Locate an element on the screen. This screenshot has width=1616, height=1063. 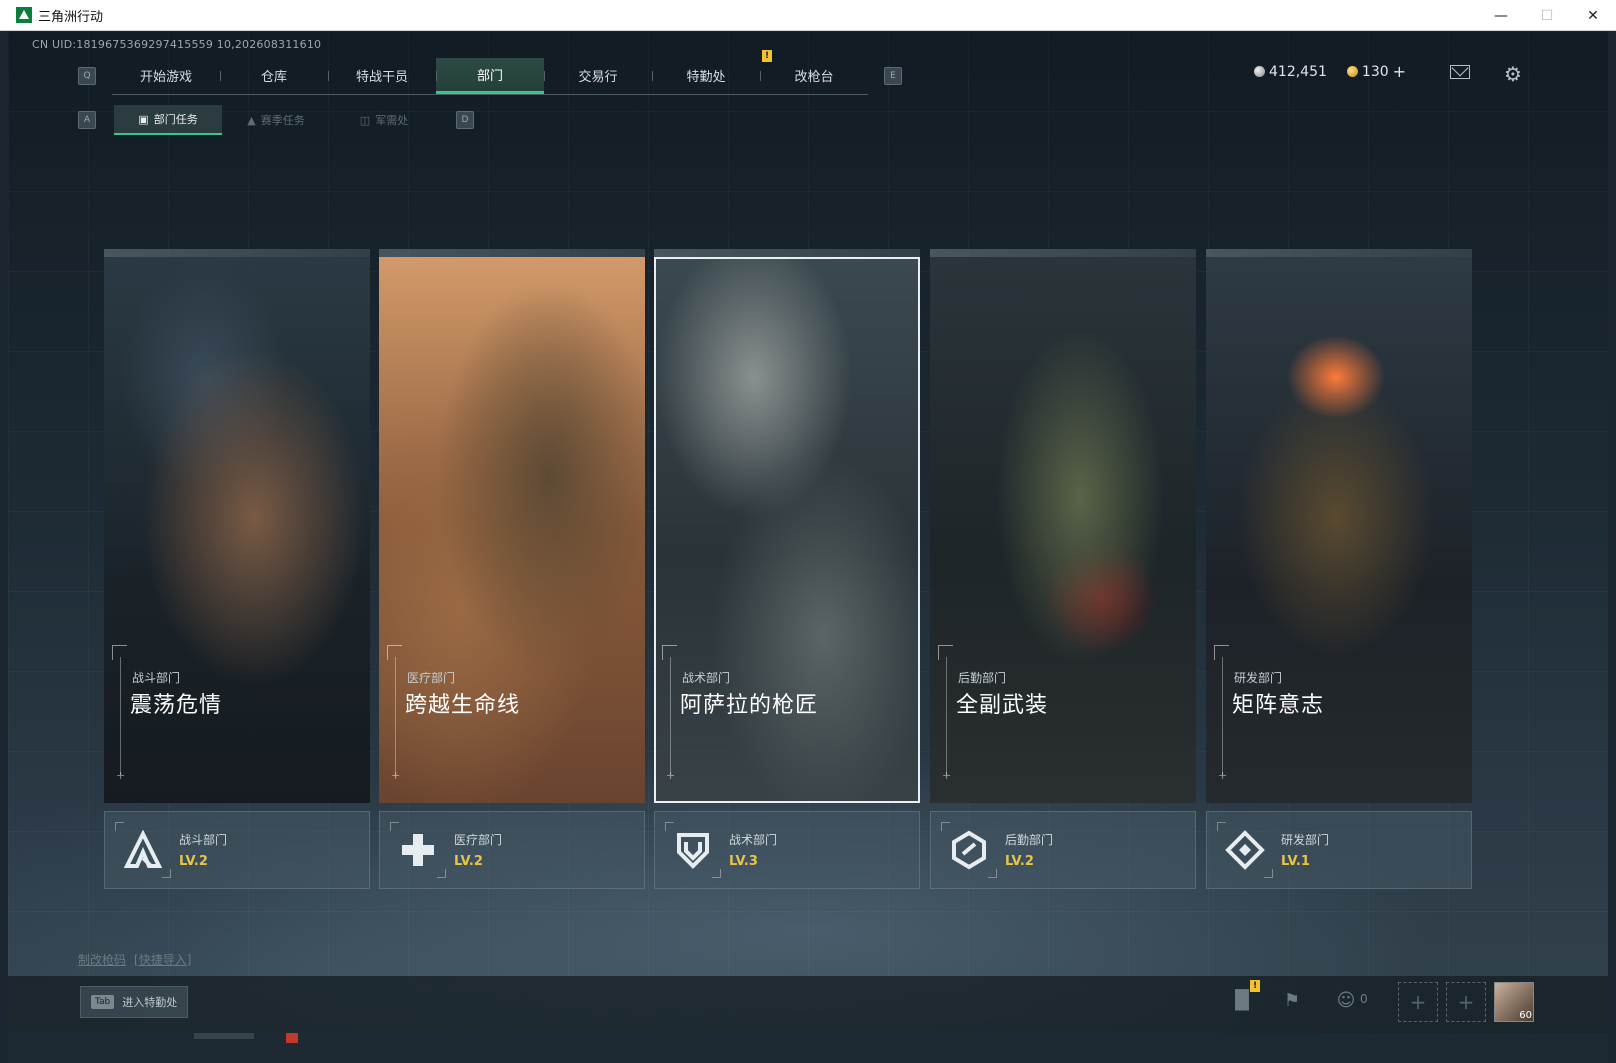
info-department-label: 战术部门 is located at coordinates (753, 840).